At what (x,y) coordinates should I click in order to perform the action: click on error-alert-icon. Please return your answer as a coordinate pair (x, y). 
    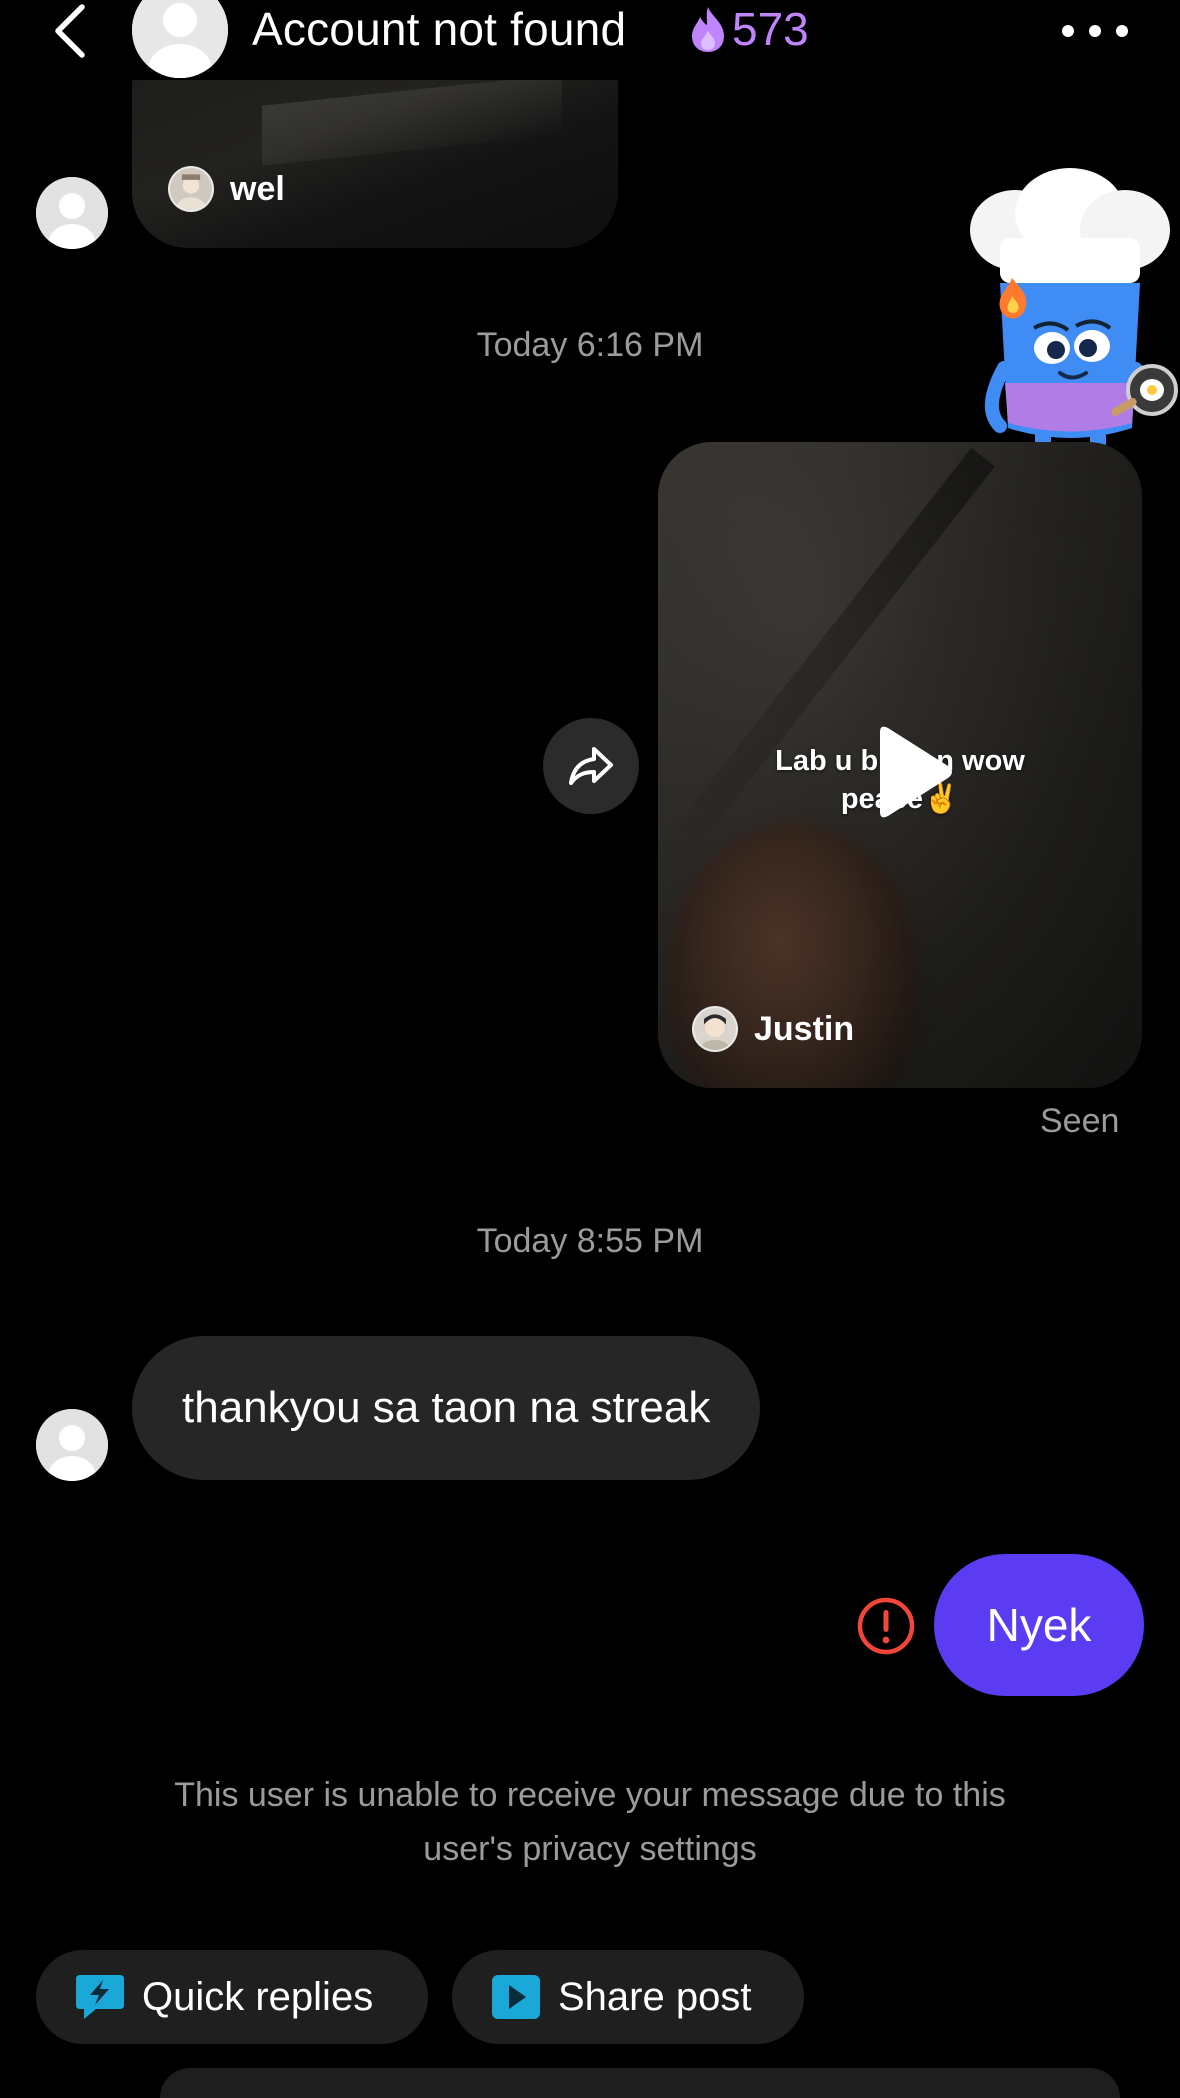
    Looking at the image, I should click on (886, 1626).